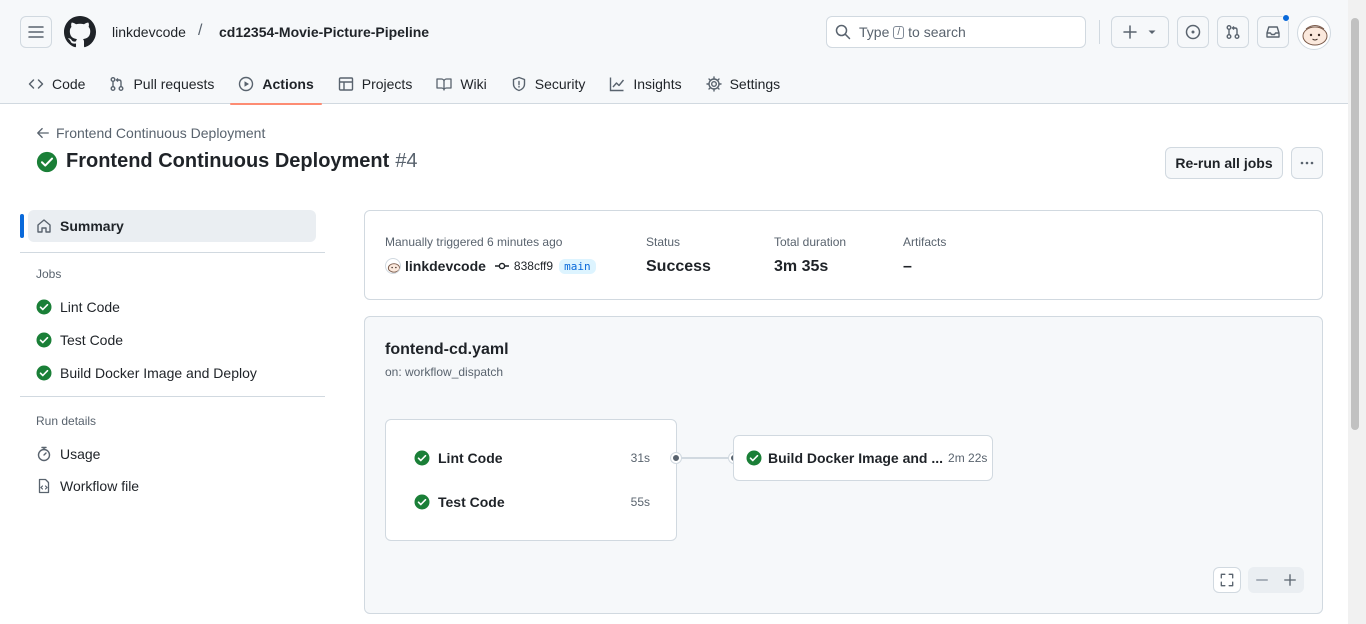 The image size is (1366, 624). I want to click on issues-button, so click(1193, 32).